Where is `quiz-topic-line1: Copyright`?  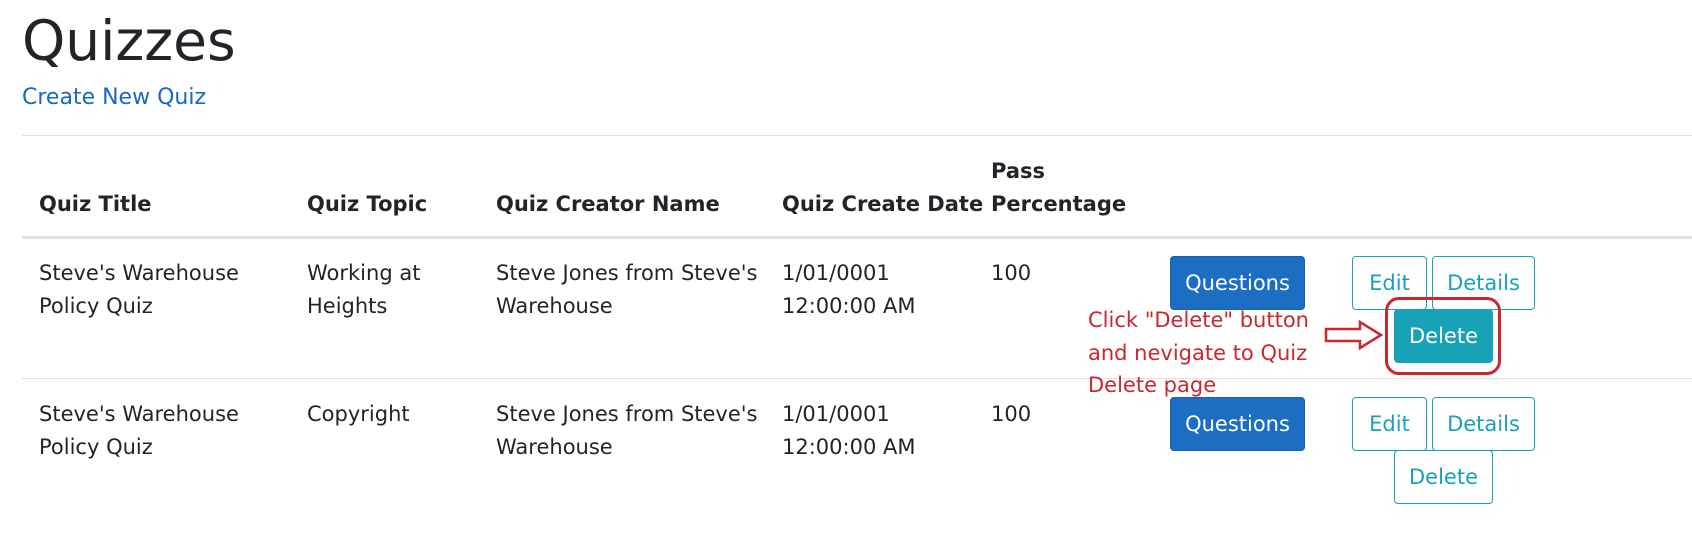 quiz-topic-line1: Copyright is located at coordinates (358, 414).